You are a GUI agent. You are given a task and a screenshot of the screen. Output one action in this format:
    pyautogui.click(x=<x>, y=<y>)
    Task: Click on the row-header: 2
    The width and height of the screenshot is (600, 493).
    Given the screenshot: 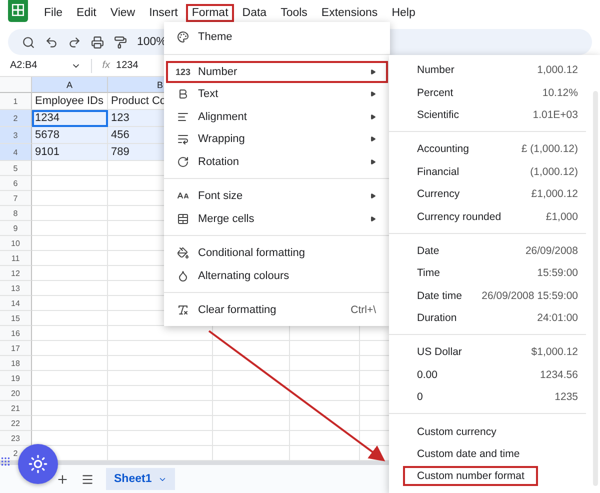 What is the action you would take?
    pyautogui.click(x=16, y=118)
    